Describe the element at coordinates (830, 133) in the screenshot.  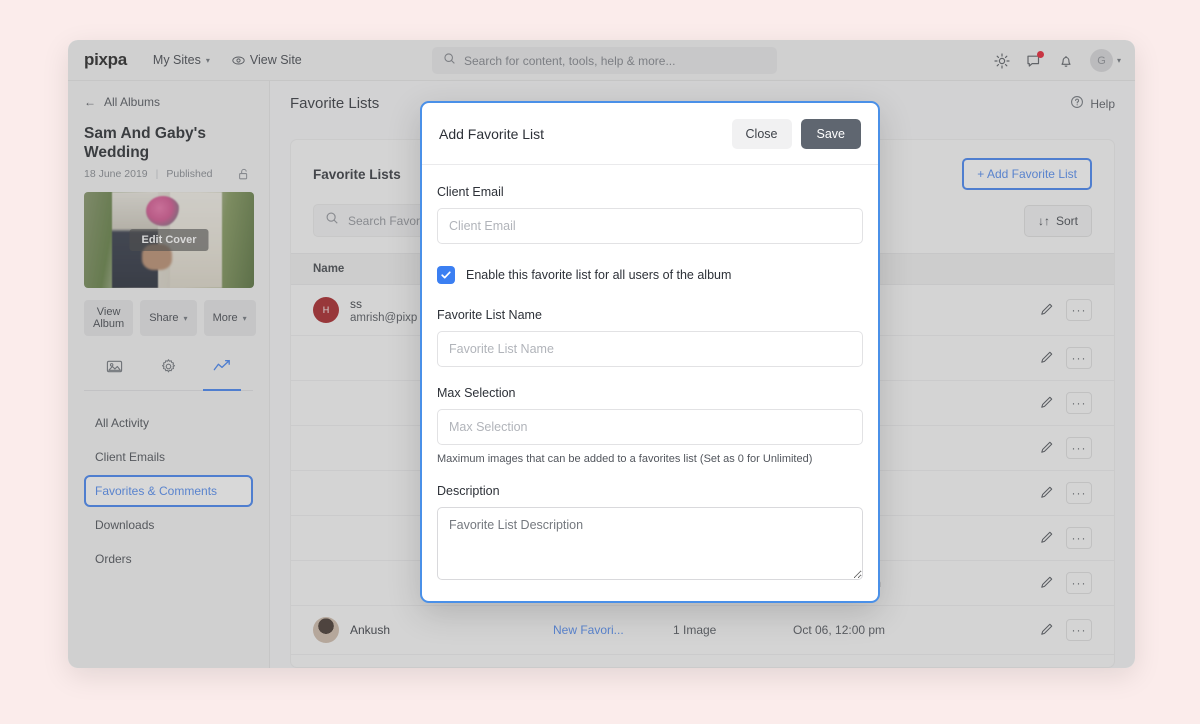
I see `save-button: Save` at that location.